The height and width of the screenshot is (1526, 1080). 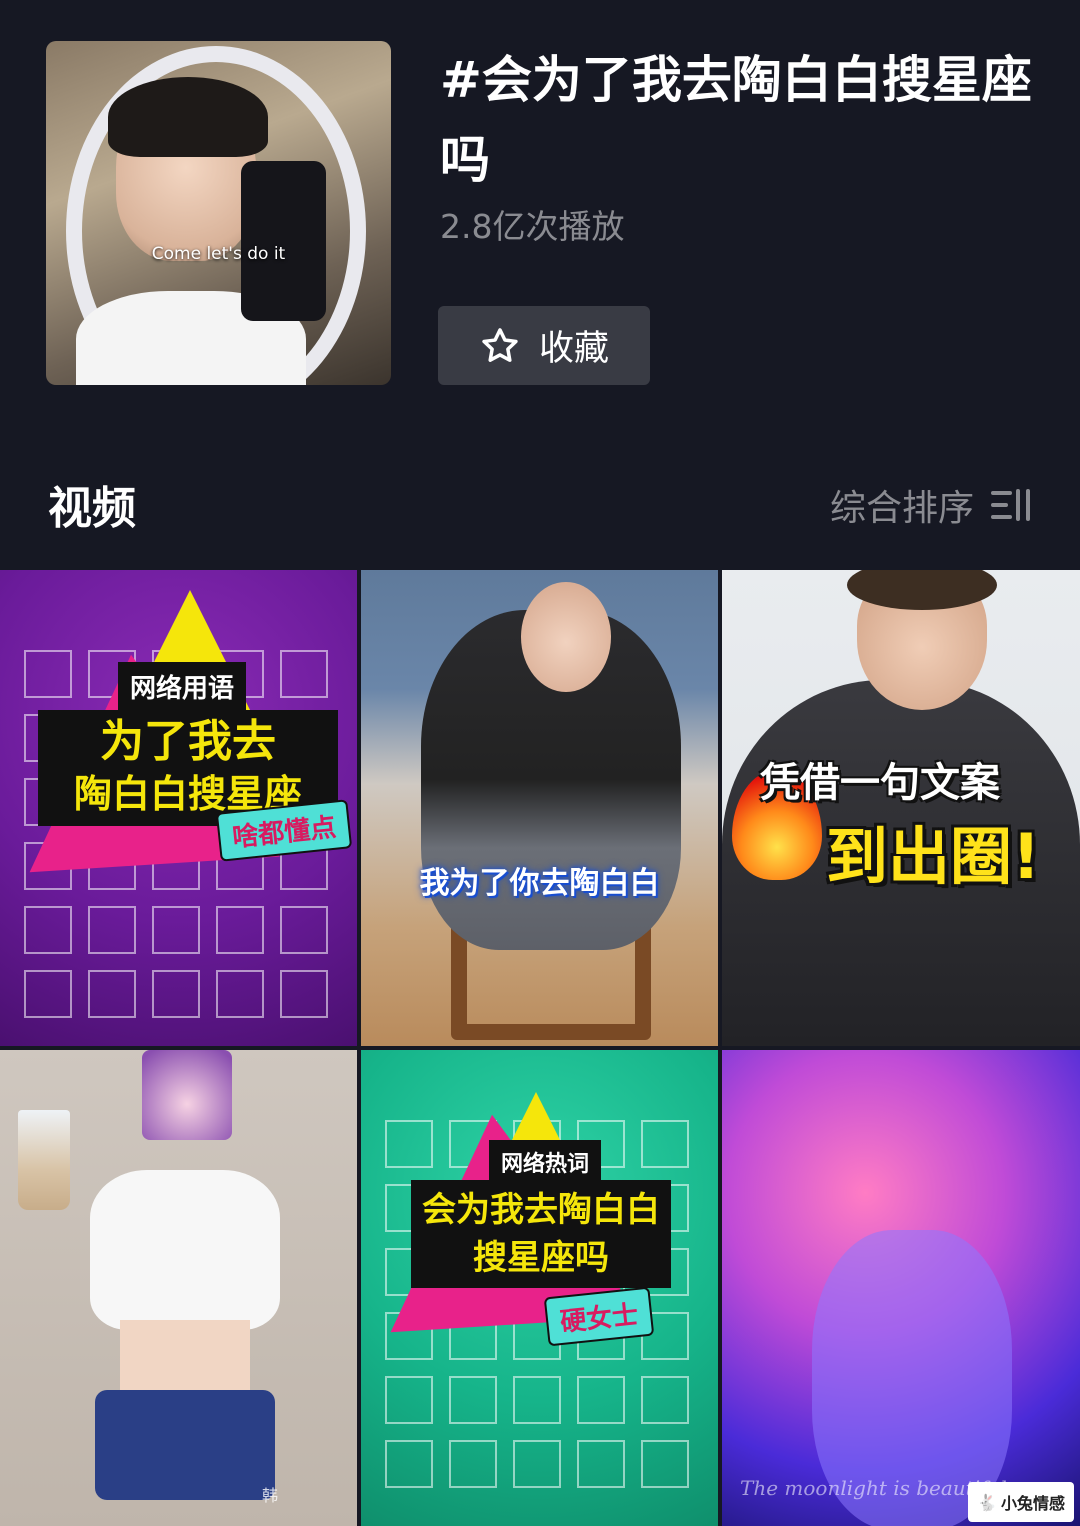 What do you see at coordinates (545, 1162) in the screenshot?
I see `meme-tag: 网络热词` at bounding box center [545, 1162].